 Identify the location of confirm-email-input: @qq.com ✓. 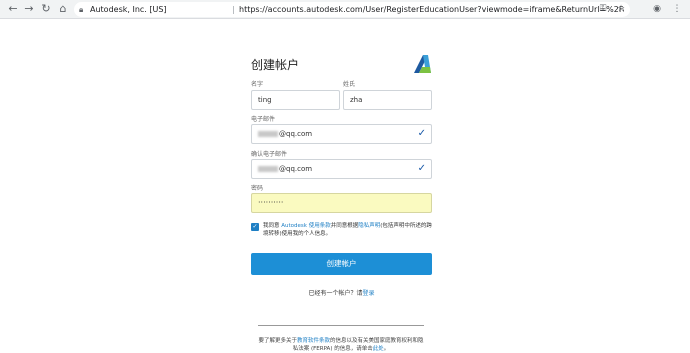
(341, 169).